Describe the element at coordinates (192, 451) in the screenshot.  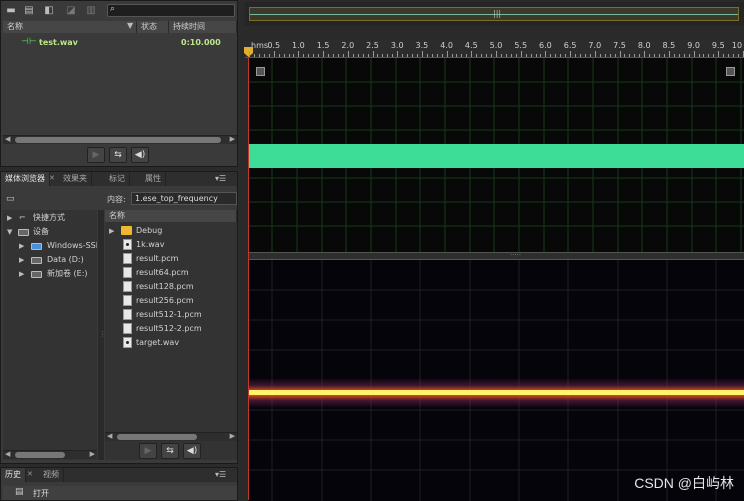
I see `preview-volume-button: ◀)` at that location.